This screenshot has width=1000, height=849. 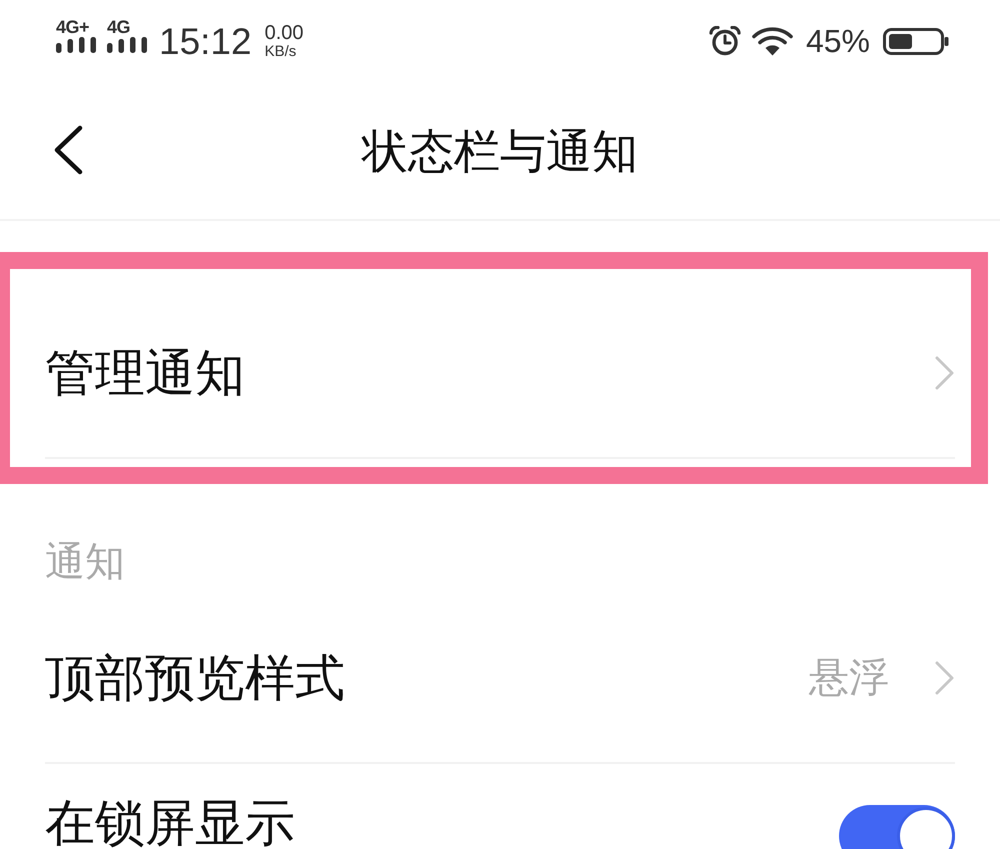 What do you see at coordinates (205, 41) in the screenshot?
I see `clock-time: 15:12` at bounding box center [205, 41].